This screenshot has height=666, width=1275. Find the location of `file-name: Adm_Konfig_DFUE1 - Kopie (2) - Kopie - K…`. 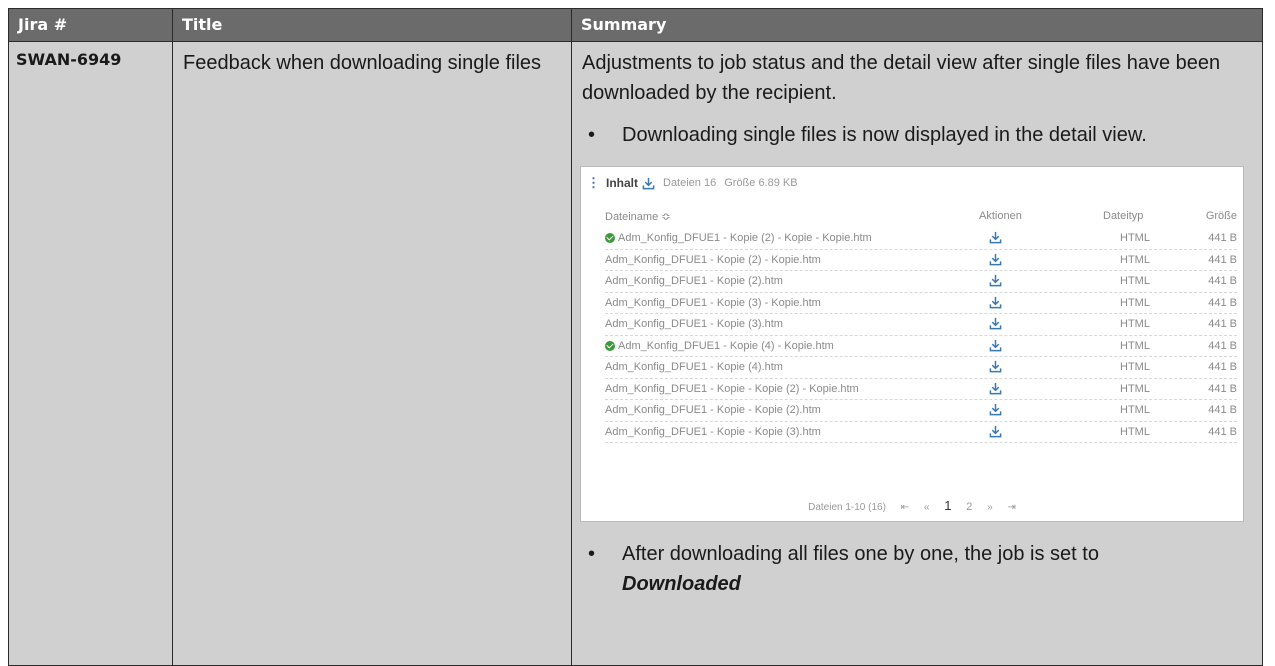

file-name: Adm_Konfig_DFUE1 - Kopie (2) - Kopie - K… is located at coordinates (745, 238).